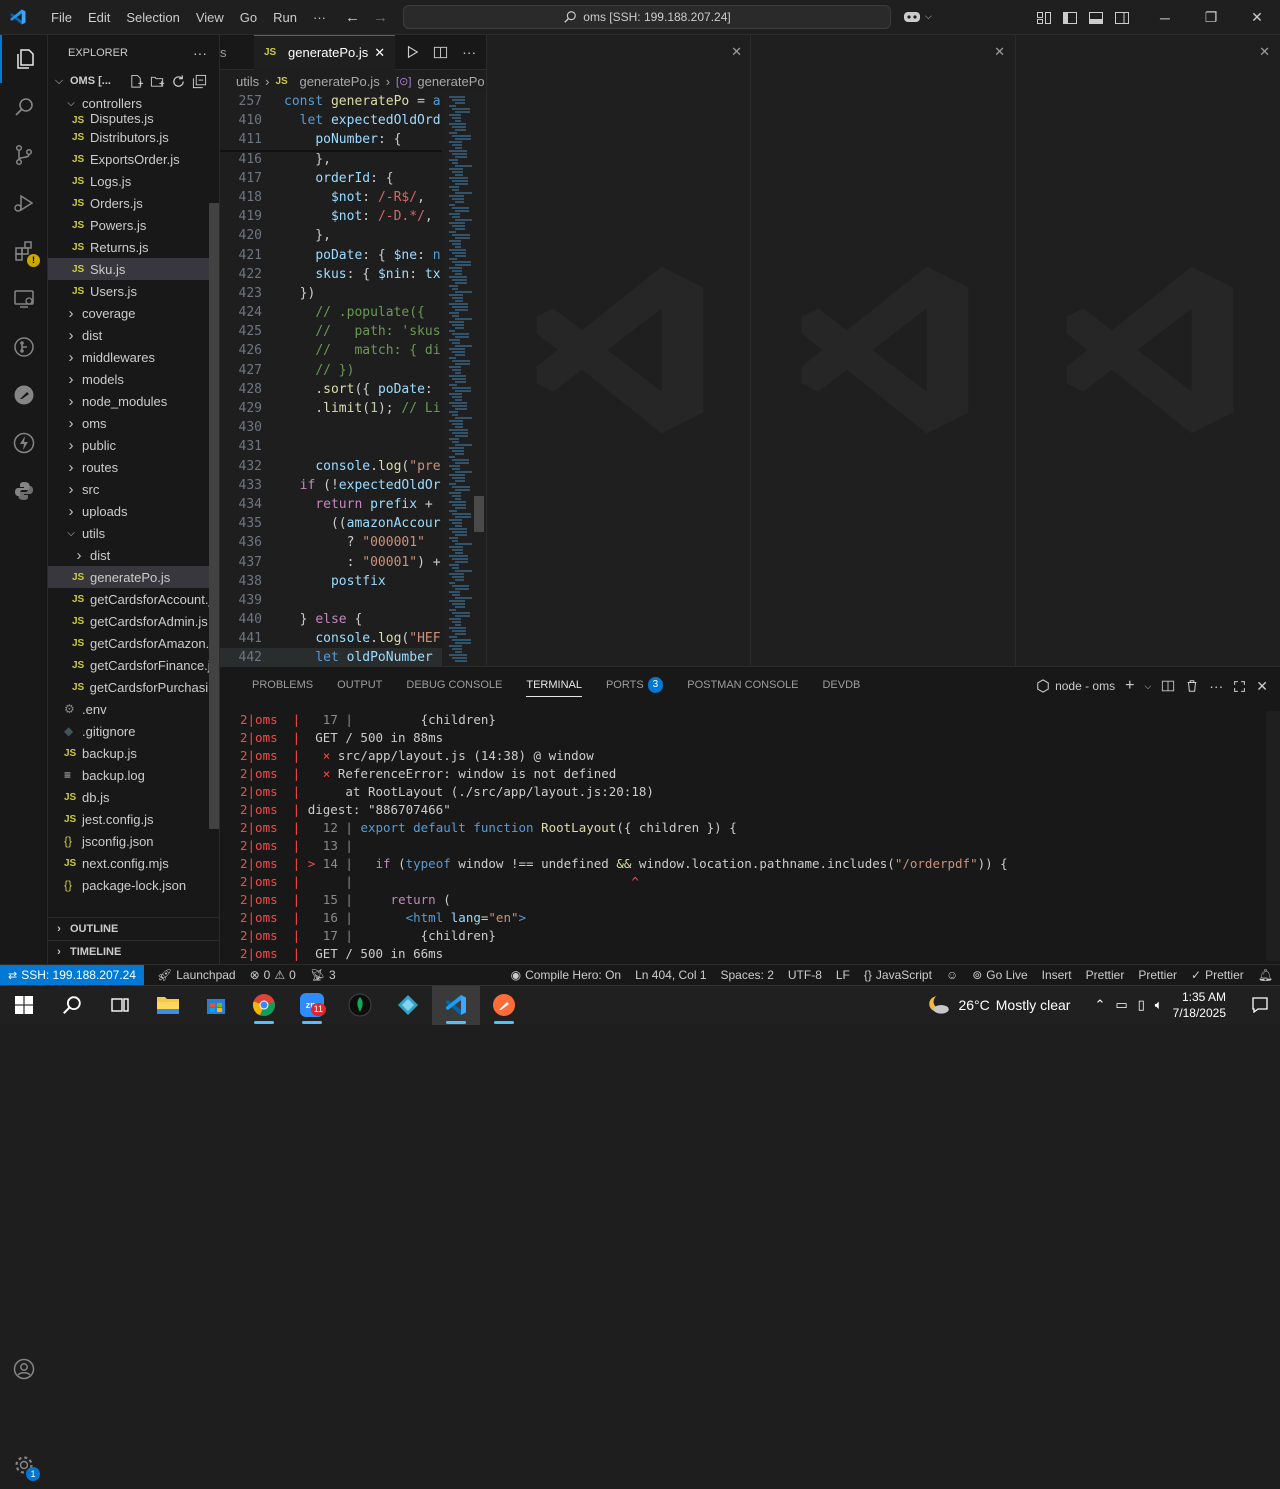  Describe the element at coordinates (133, 401) in the screenshot. I see `folder-item: › node_modules` at that location.